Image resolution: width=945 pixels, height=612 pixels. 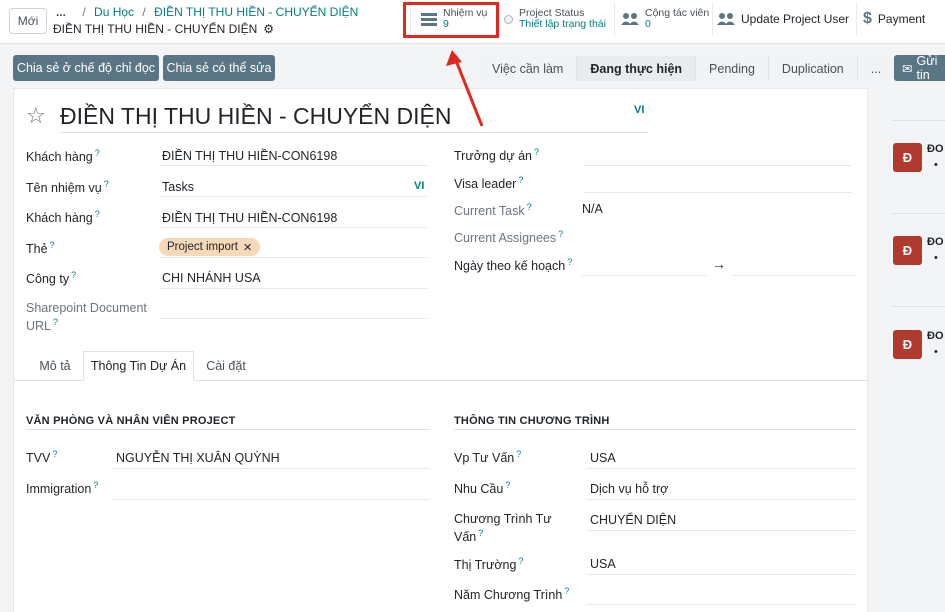 What do you see at coordinates (247, 247) in the screenshot?
I see `tag-remove-icon: ✕` at bounding box center [247, 247].